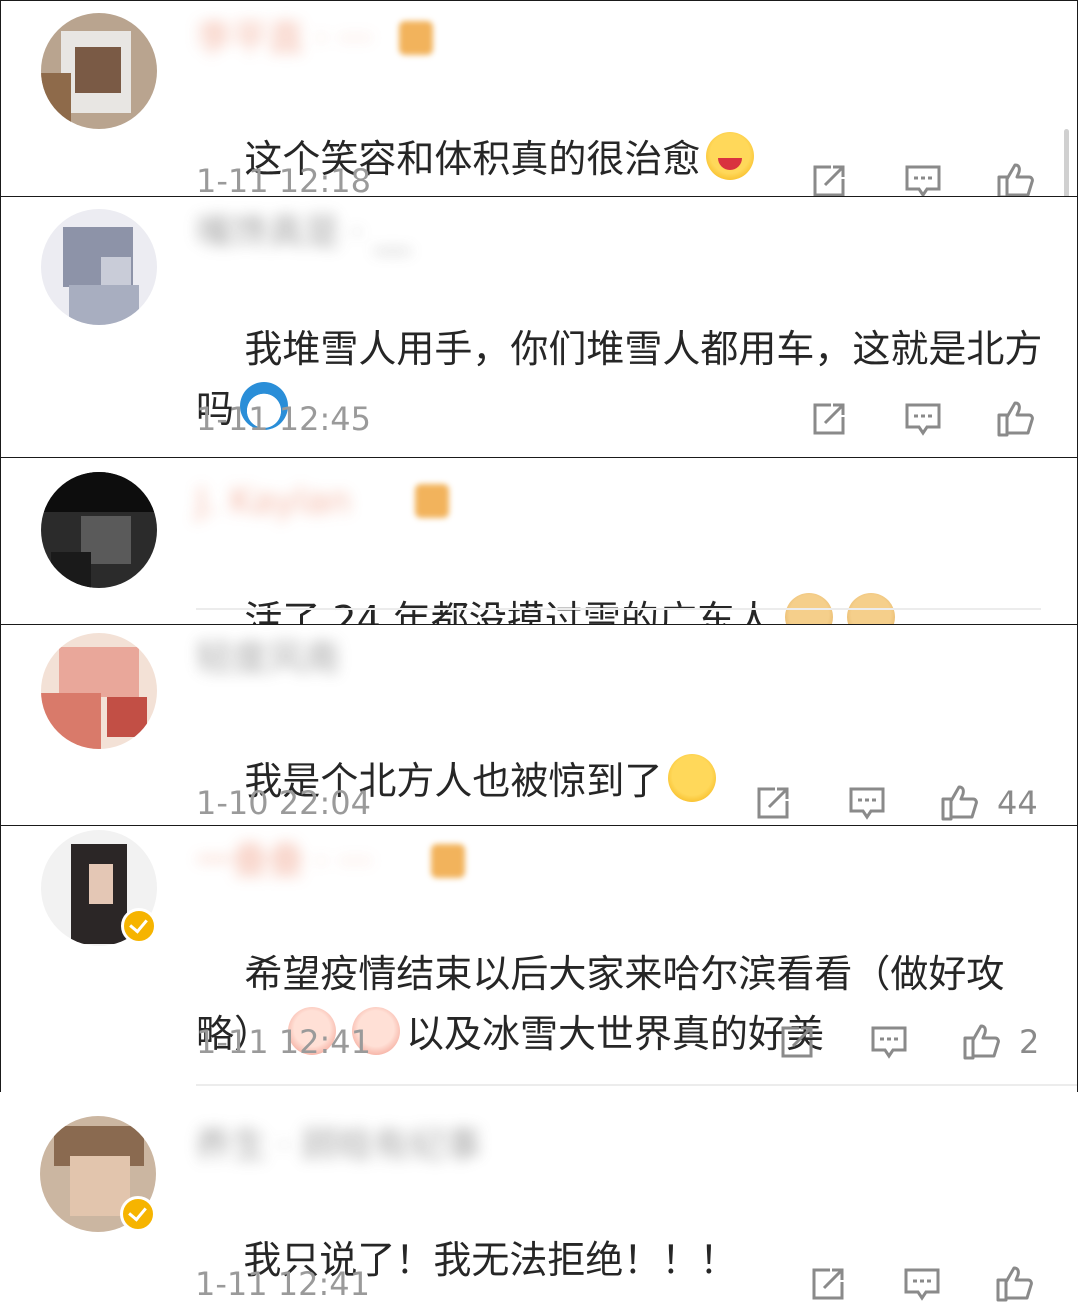 This screenshot has height=1314, width=1080. Describe the element at coordinates (284, 39) in the screenshot. I see `username: 李平直 · ···` at that location.